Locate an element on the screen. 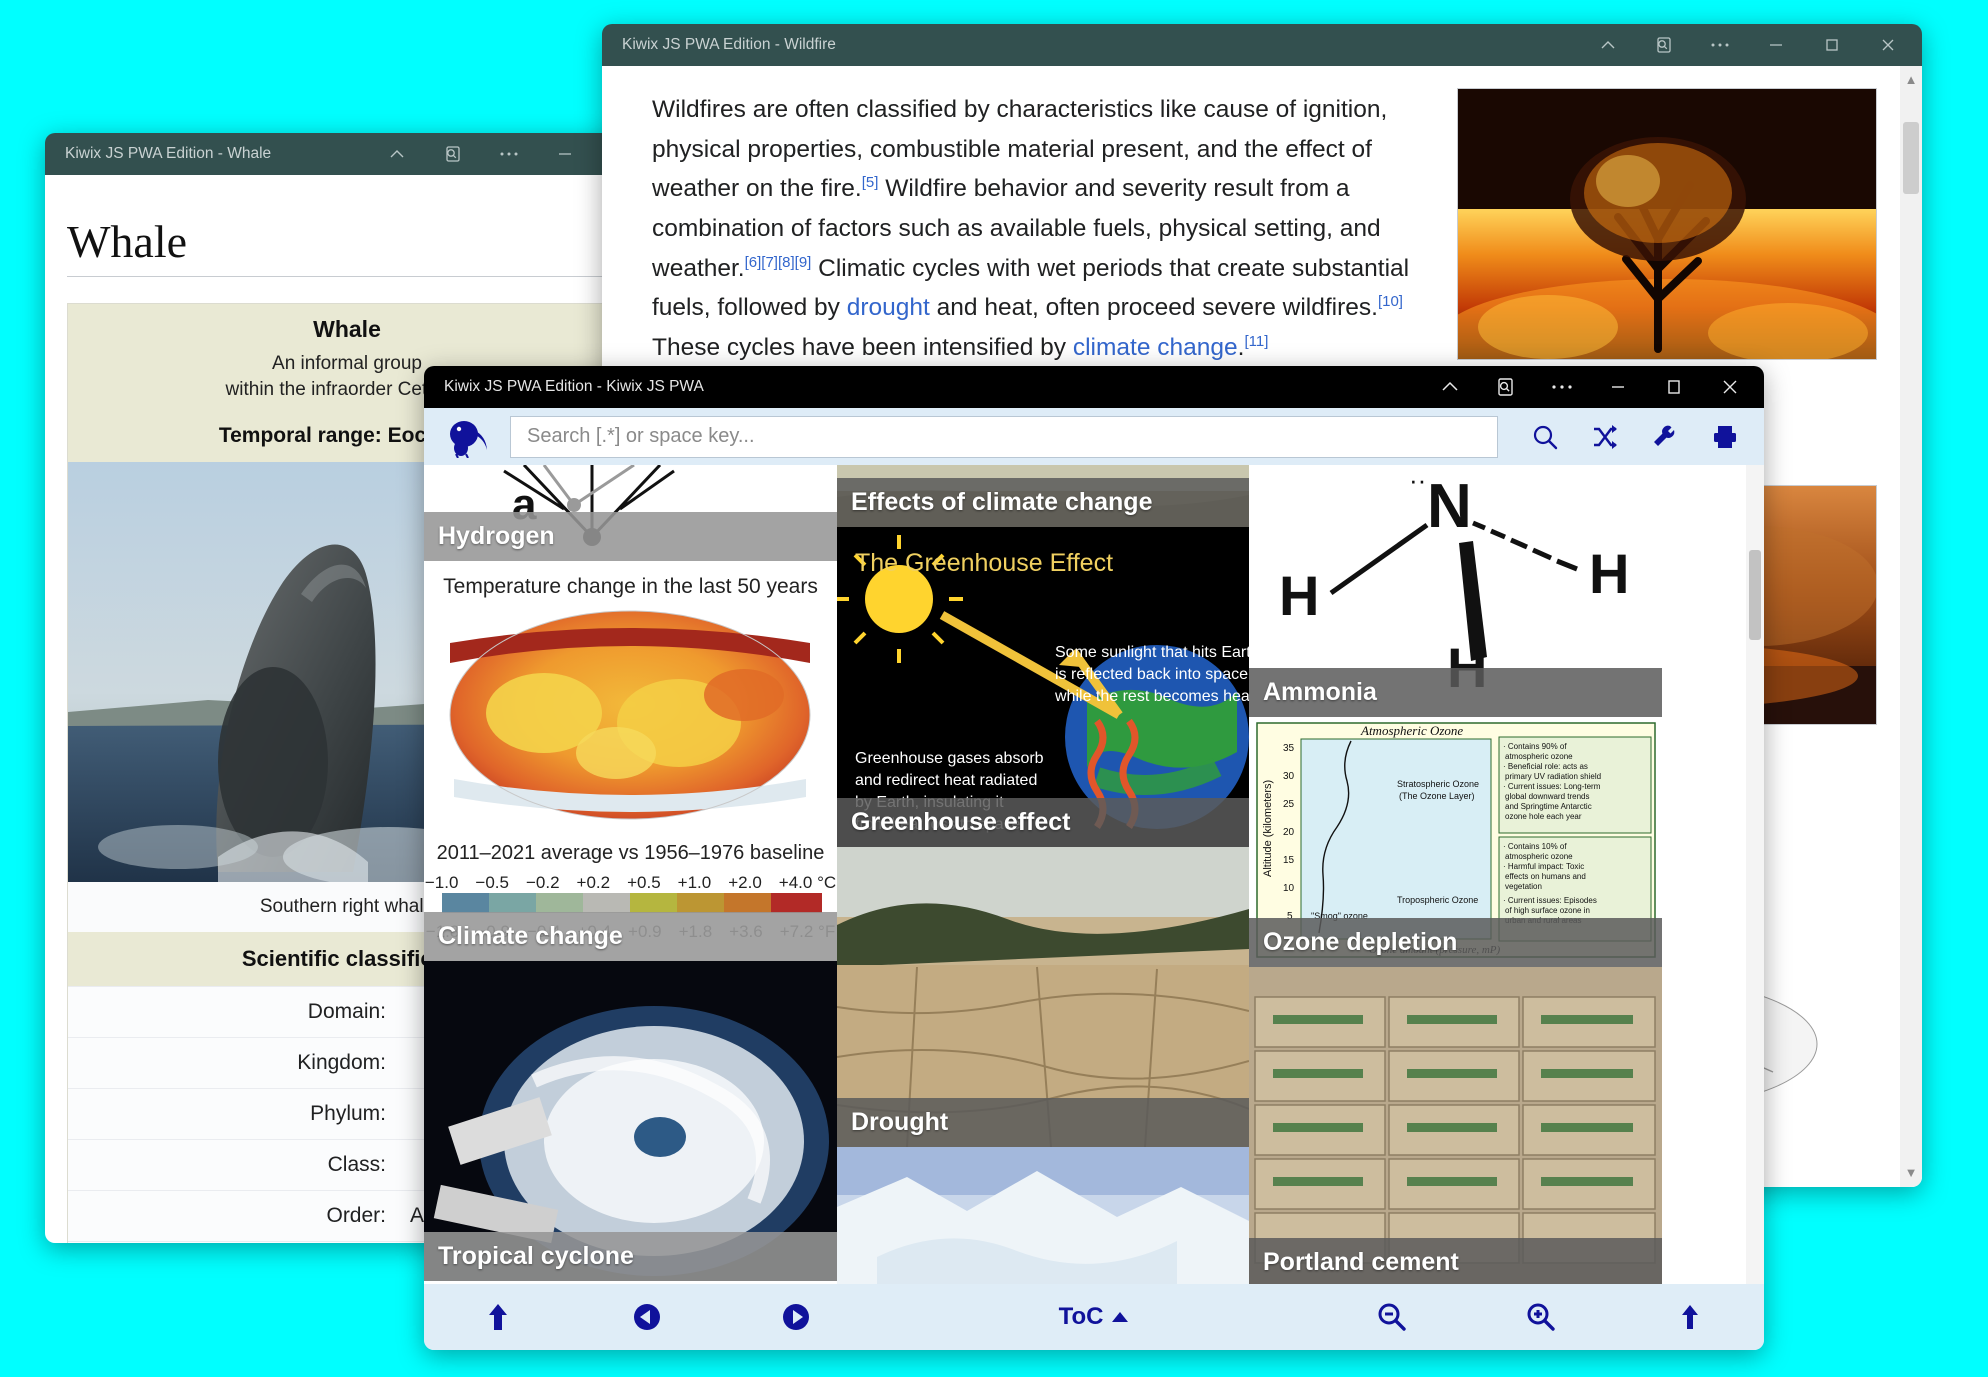  scrollbar-thumb is located at coordinates (1911, 158).